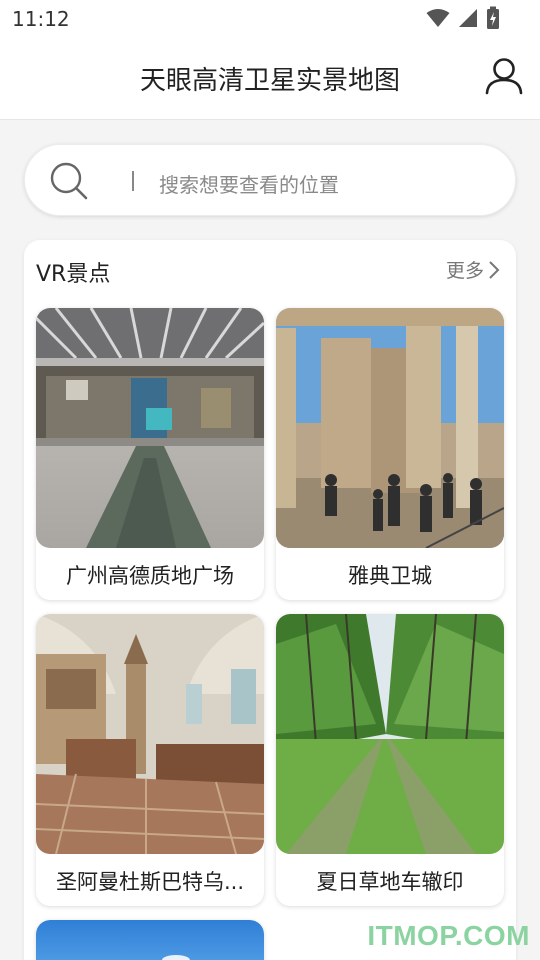 This screenshot has width=540, height=960. I want to click on vr-spot-card: 夏日草地车辙印, so click(390, 760).